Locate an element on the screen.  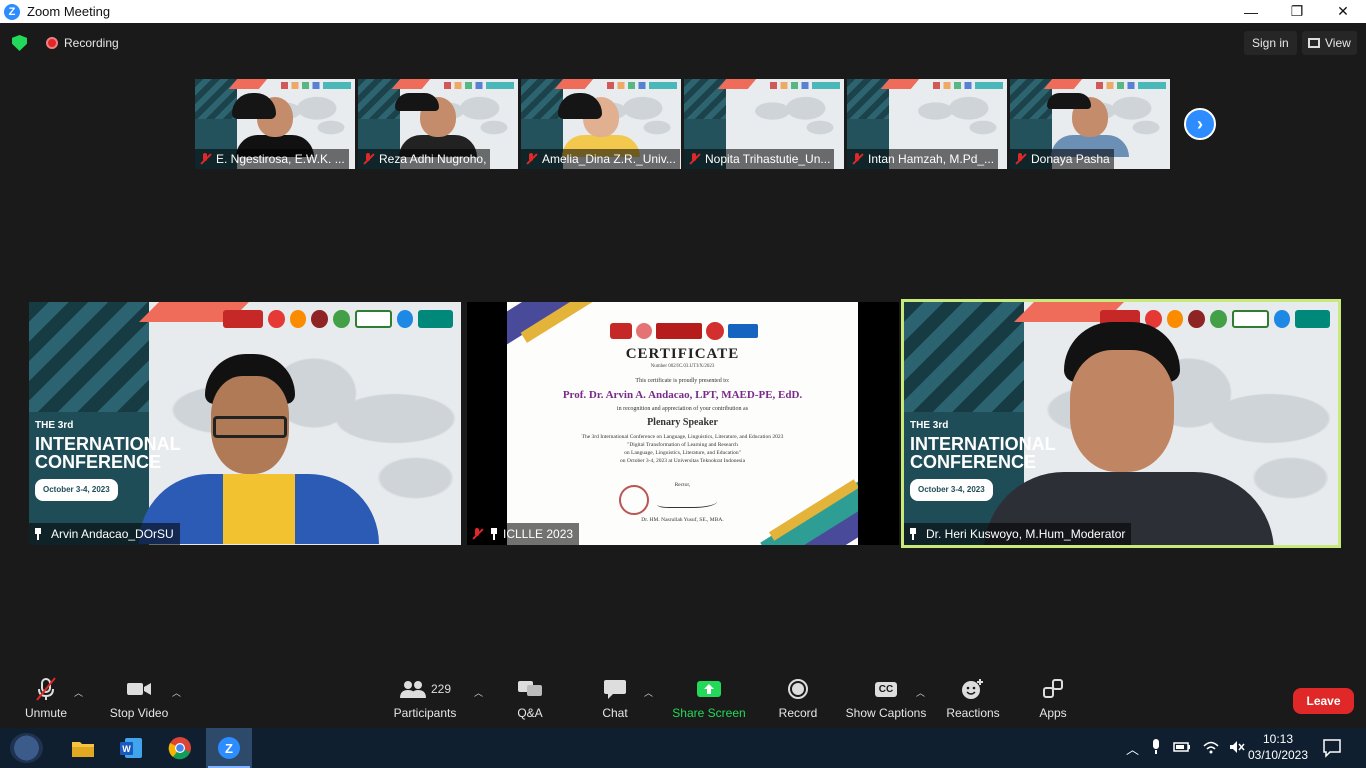
participant-name: ICLLLE 2023 is located at coordinates (538, 534).